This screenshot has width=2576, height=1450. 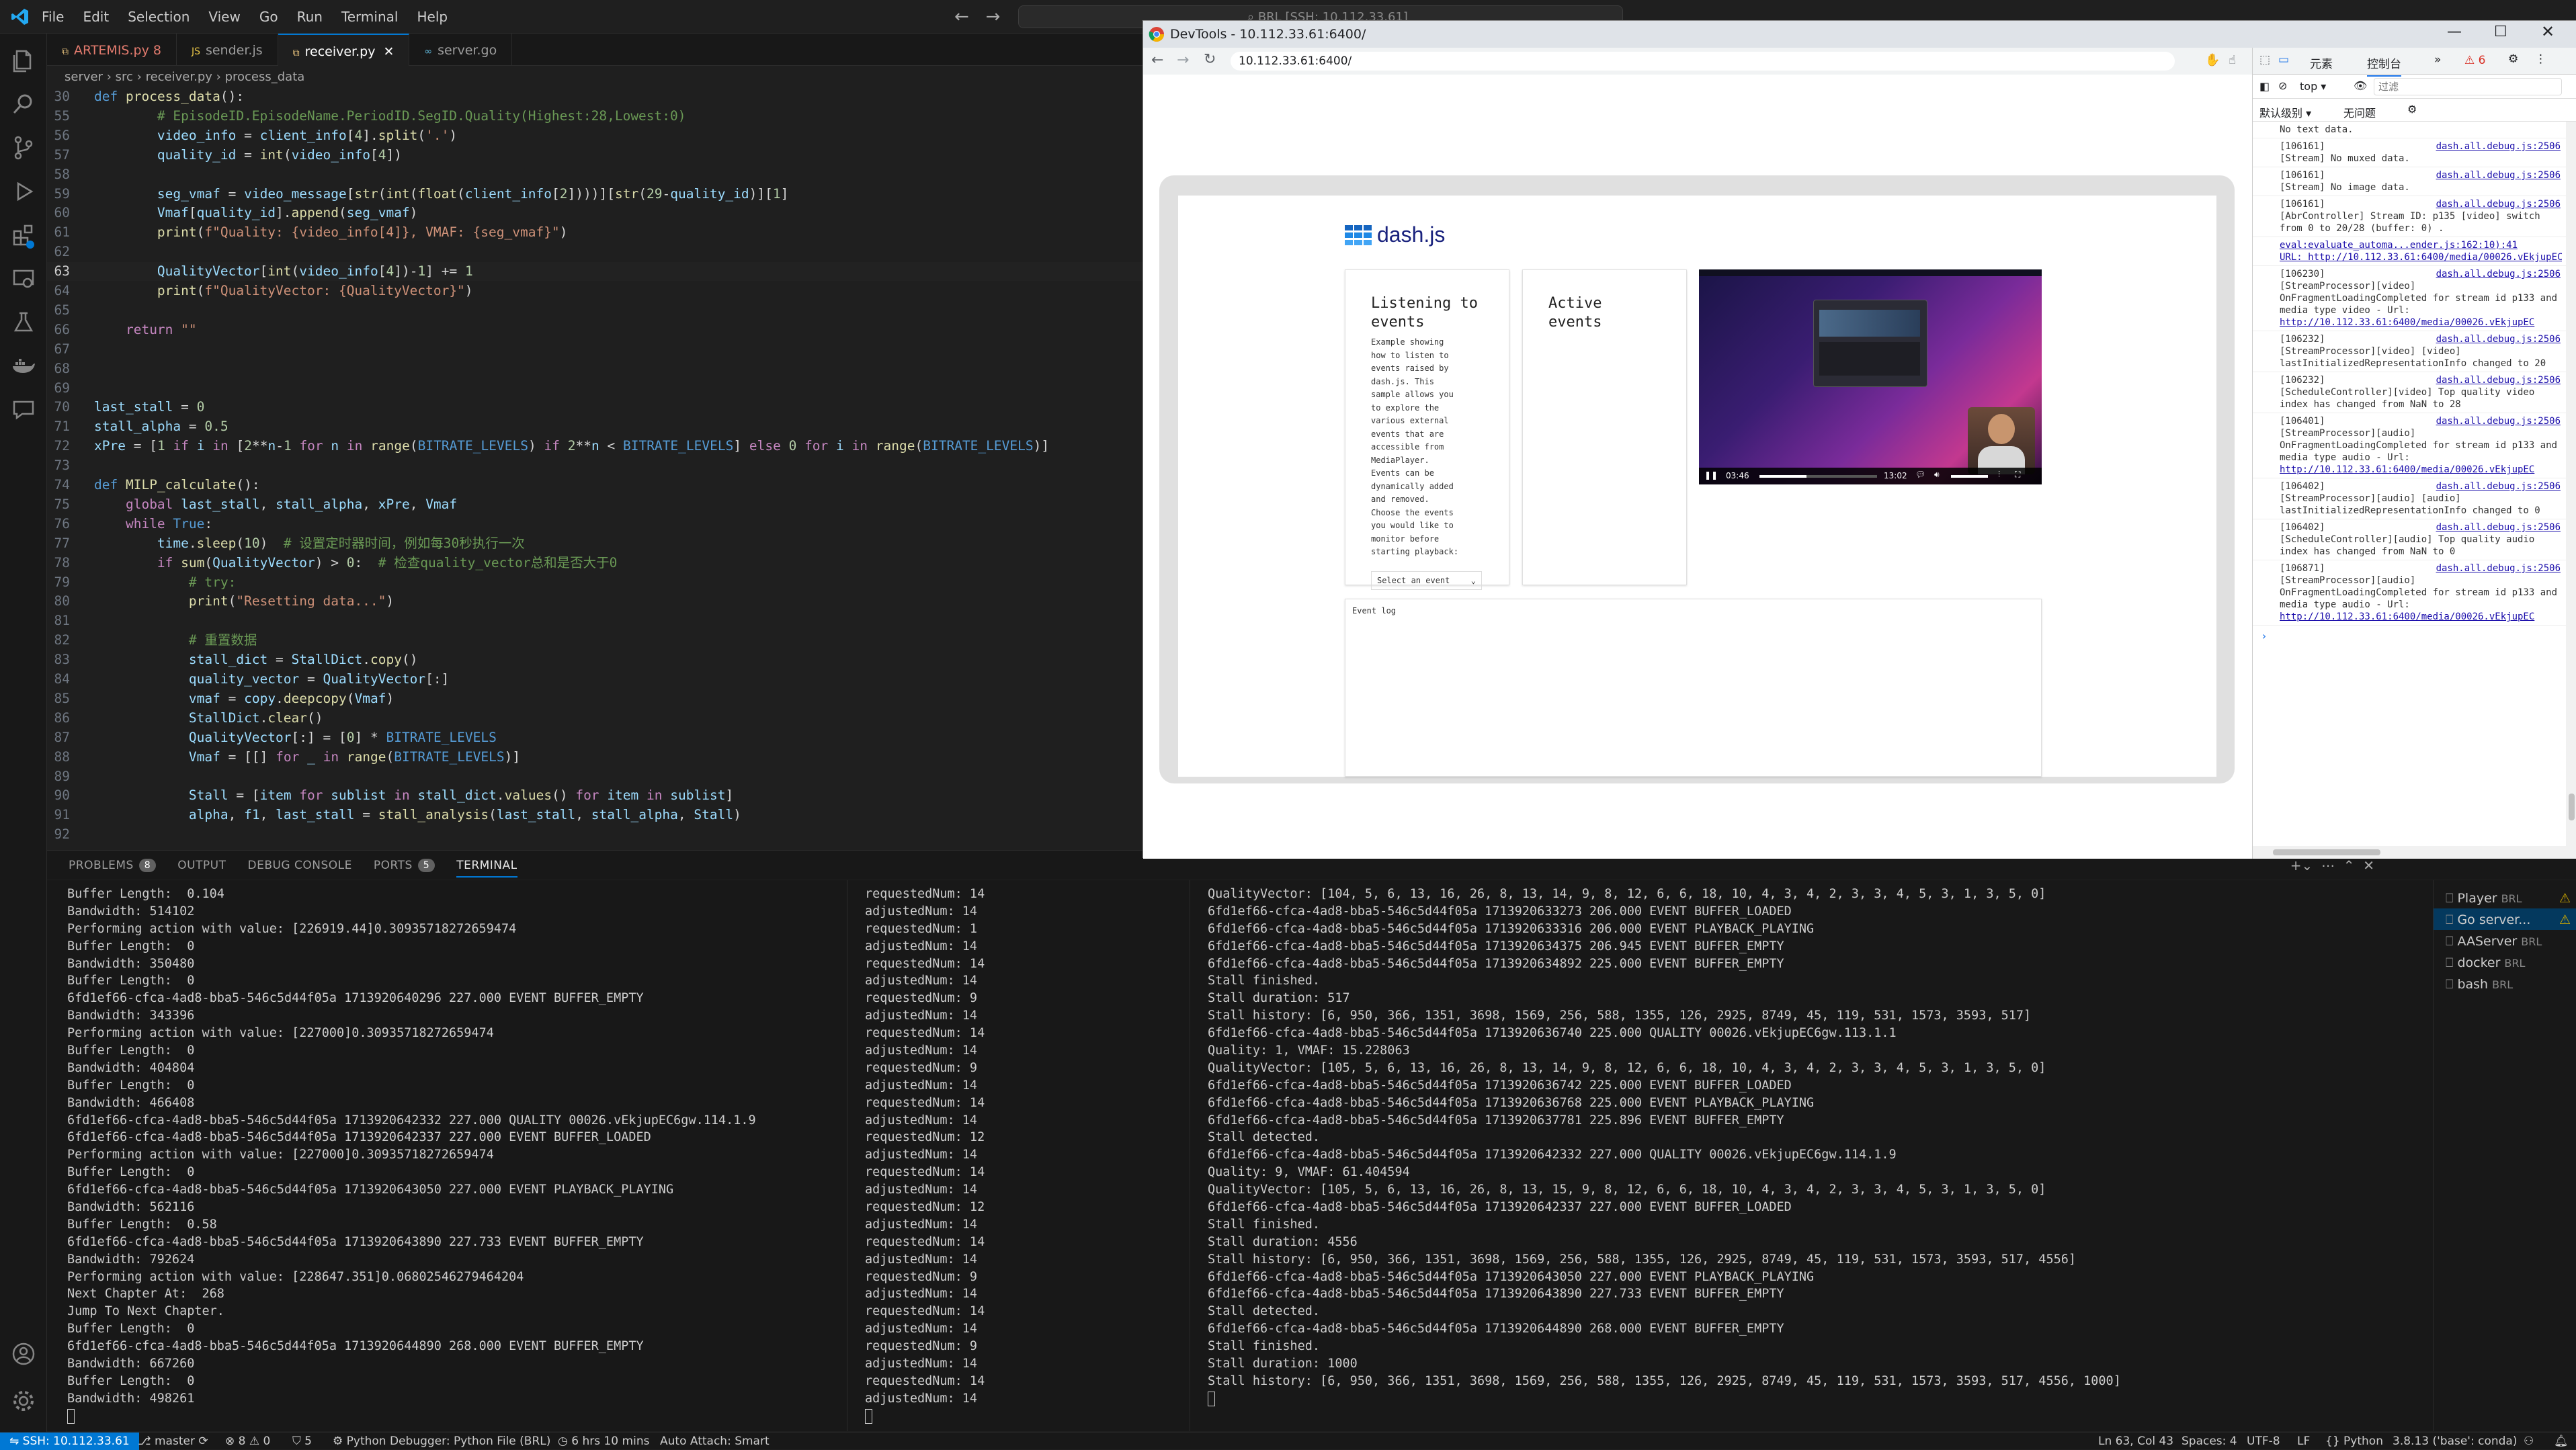 What do you see at coordinates (2414, 852) in the screenshot?
I see `console-hscrollbar` at bounding box center [2414, 852].